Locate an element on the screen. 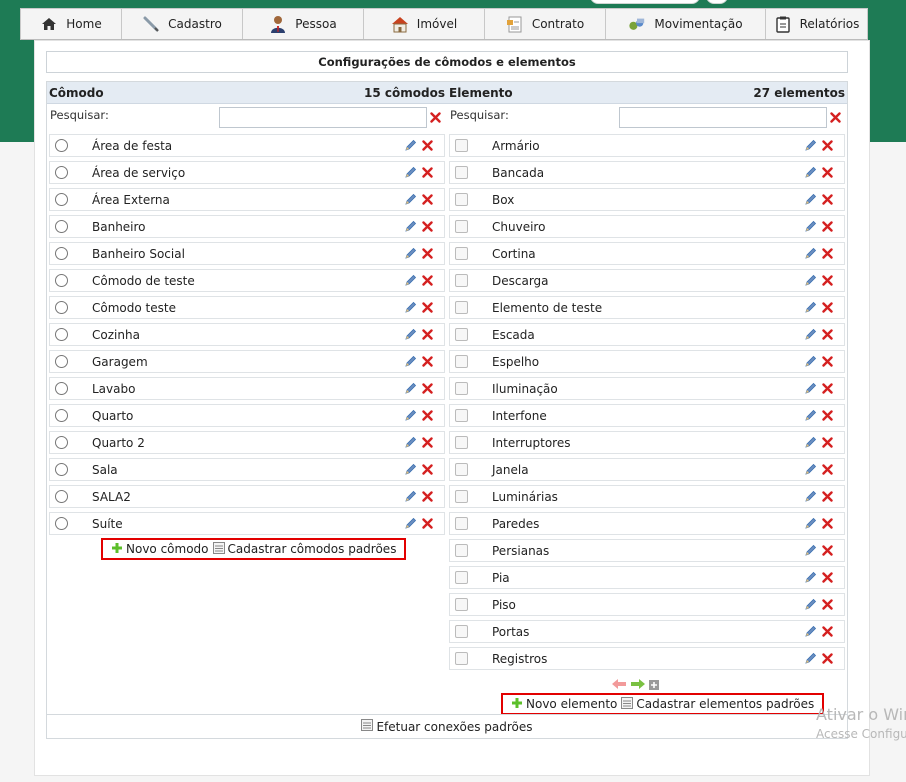 The height and width of the screenshot is (782, 906). elemento-list-item: Bancada is located at coordinates (647, 172).